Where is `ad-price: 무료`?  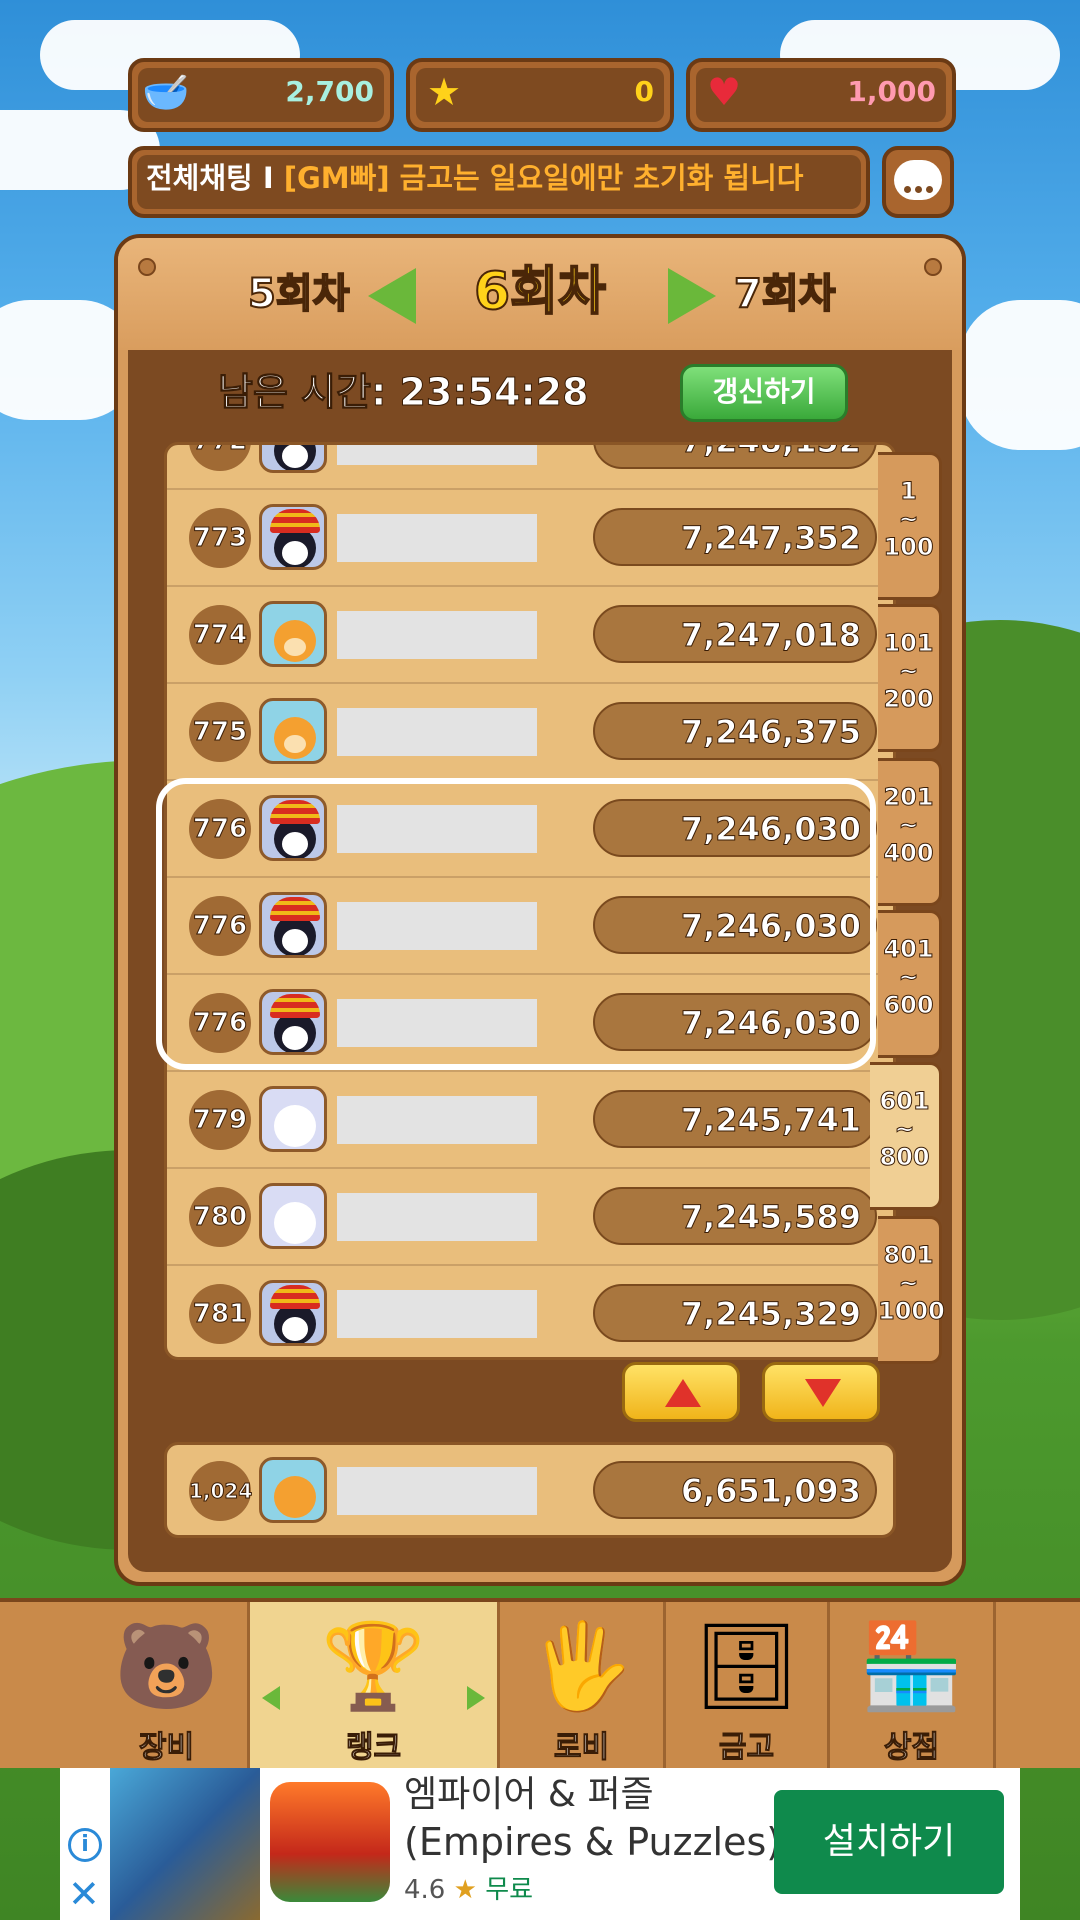
ad-price: 무료 is located at coordinates (509, 1890).